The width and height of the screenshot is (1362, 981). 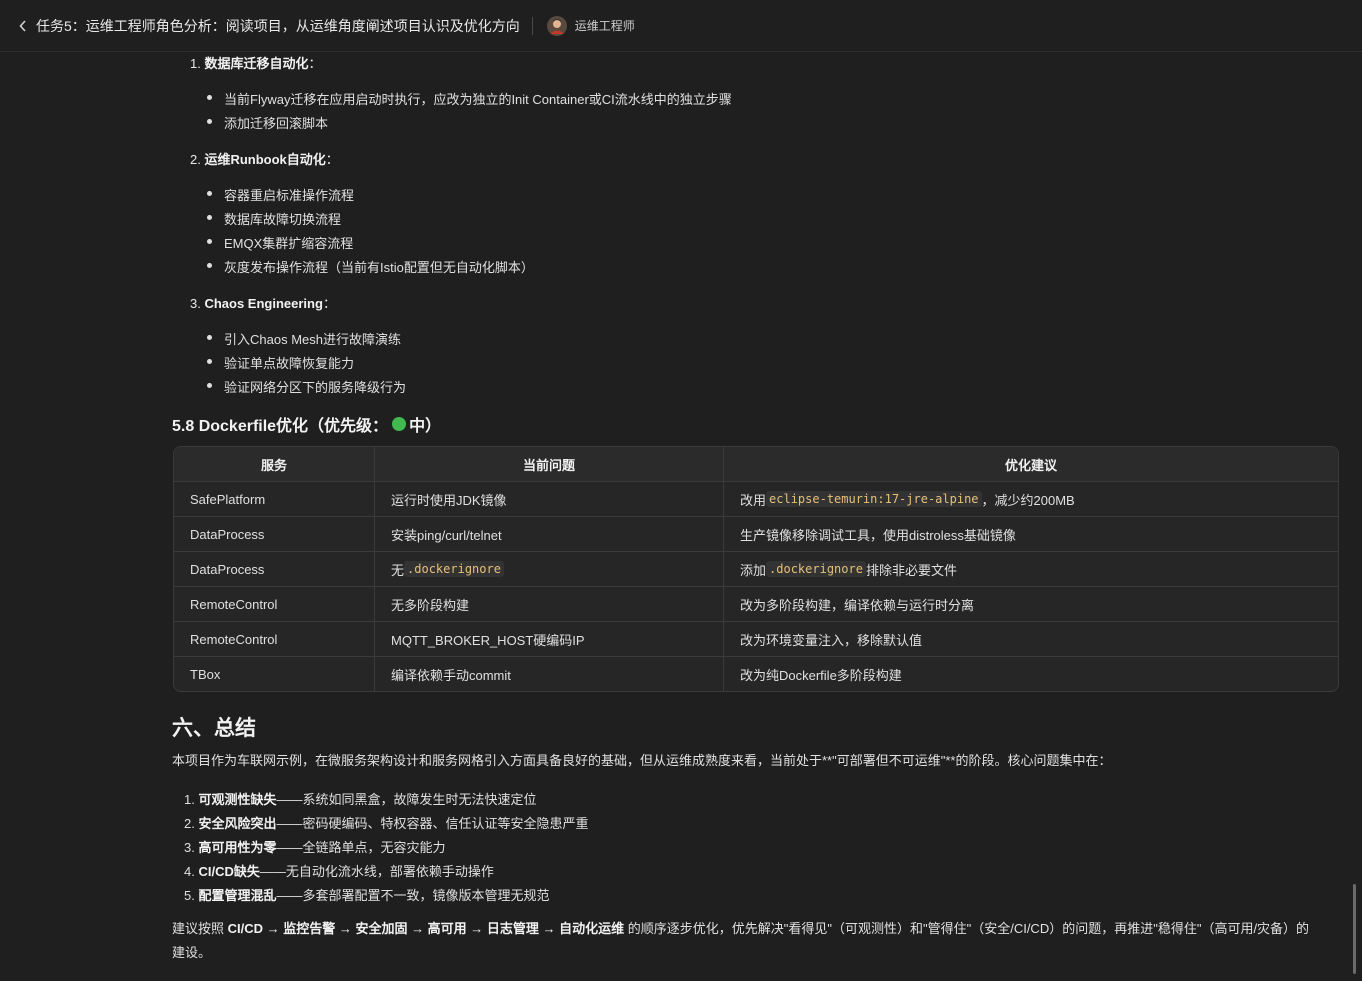 What do you see at coordinates (878, 535) in the screenshot?
I see `cell-suggestion: 生产镜像移除调试工具，使用distroless基础镜像` at bounding box center [878, 535].